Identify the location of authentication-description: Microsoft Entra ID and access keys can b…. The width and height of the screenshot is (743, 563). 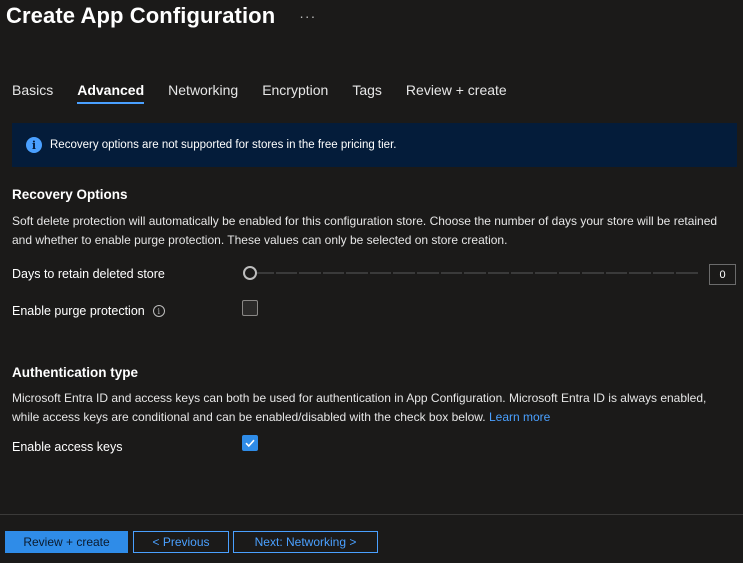
(373, 408).